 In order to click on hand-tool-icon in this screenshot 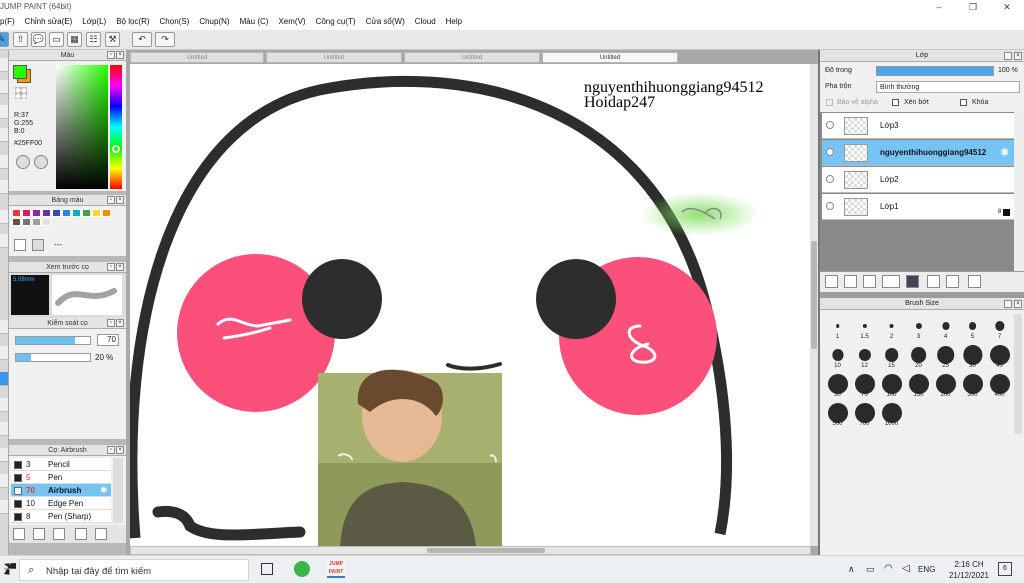, I will do `click(4, 455)`.